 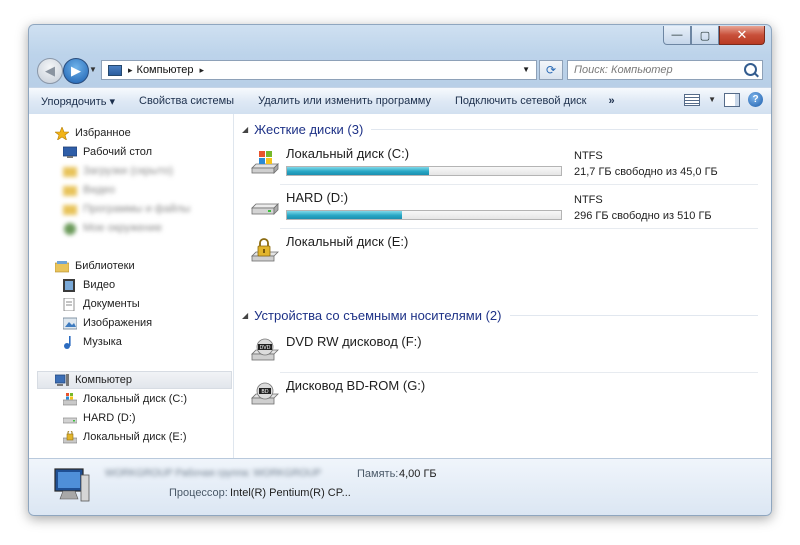 What do you see at coordinates (93, 380) in the screenshot?
I see `sidebar-computer: Компьютер` at bounding box center [93, 380].